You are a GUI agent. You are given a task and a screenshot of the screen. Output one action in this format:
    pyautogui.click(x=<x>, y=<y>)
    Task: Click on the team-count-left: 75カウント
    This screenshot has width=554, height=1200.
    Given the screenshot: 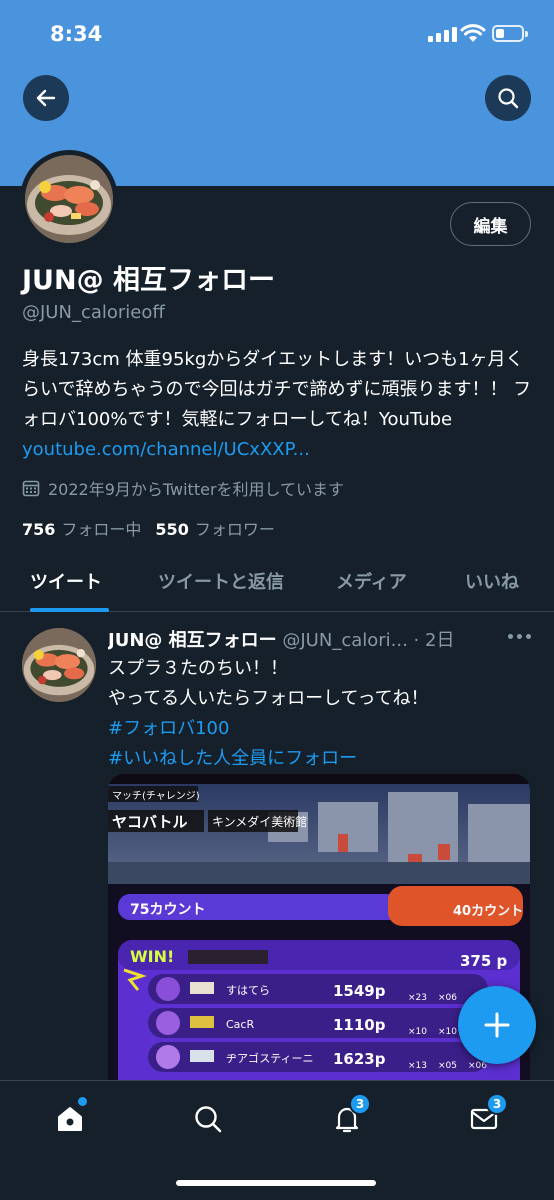 What is the action you would take?
    pyautogui.click(x=167, y=910)
    